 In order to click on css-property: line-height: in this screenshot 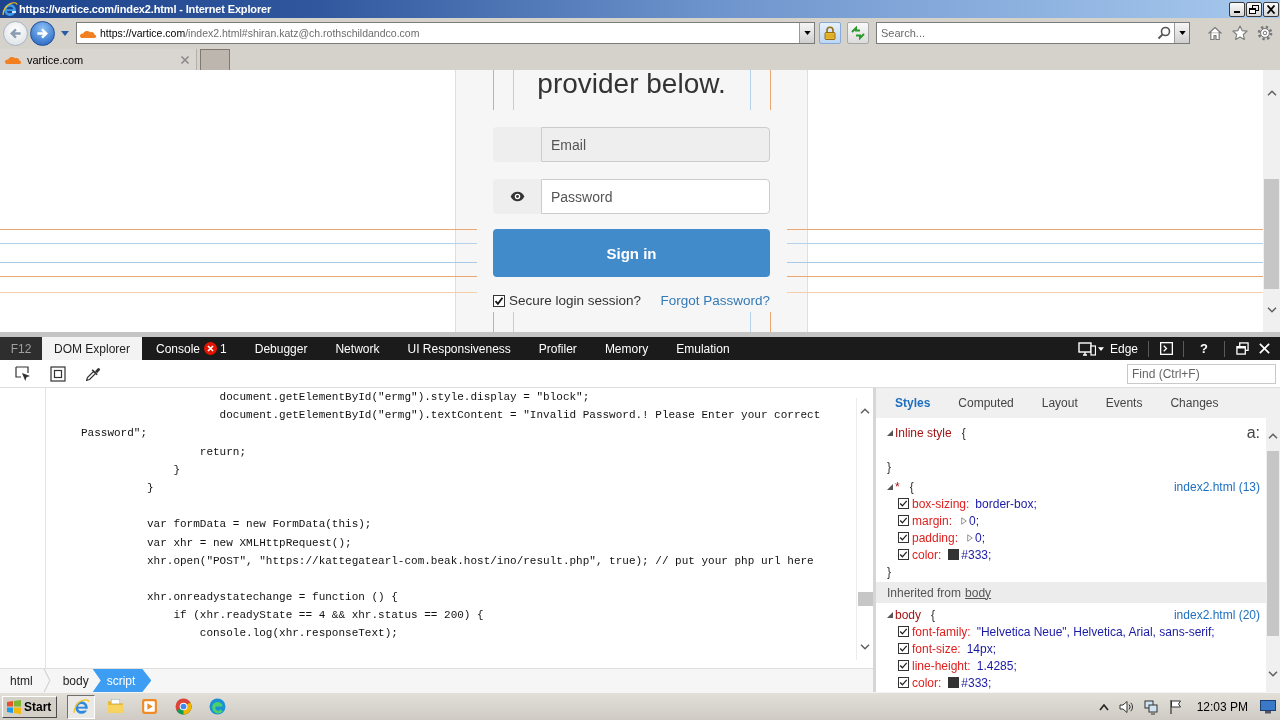, I will do `click(941, 665)`.